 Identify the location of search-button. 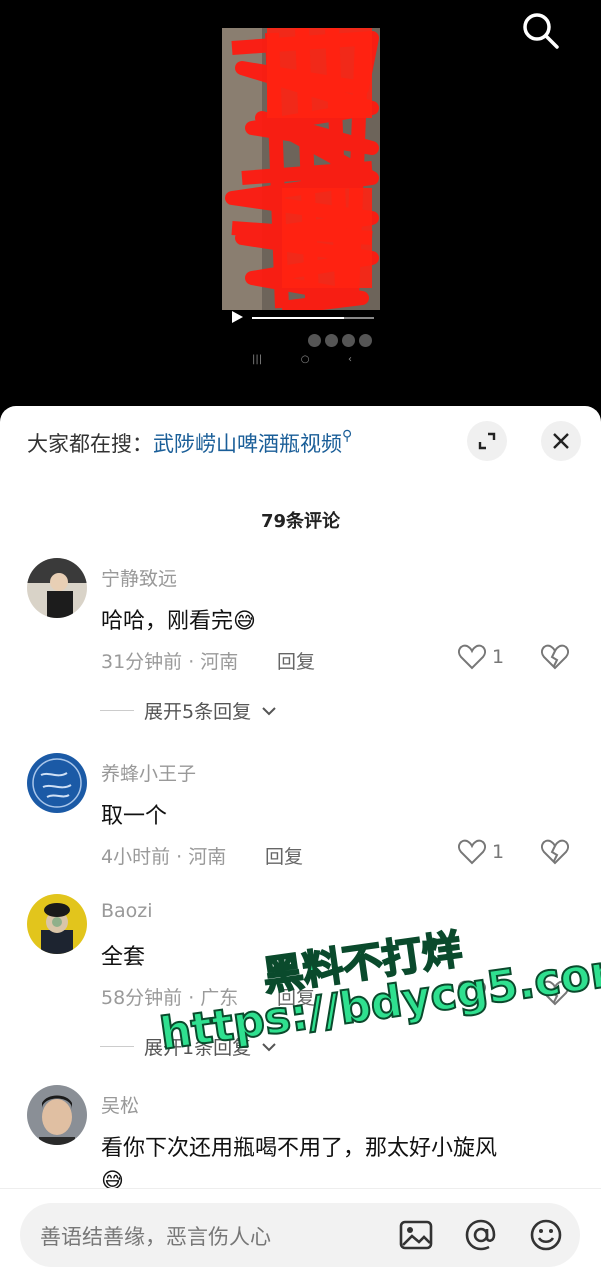
(540, 30).